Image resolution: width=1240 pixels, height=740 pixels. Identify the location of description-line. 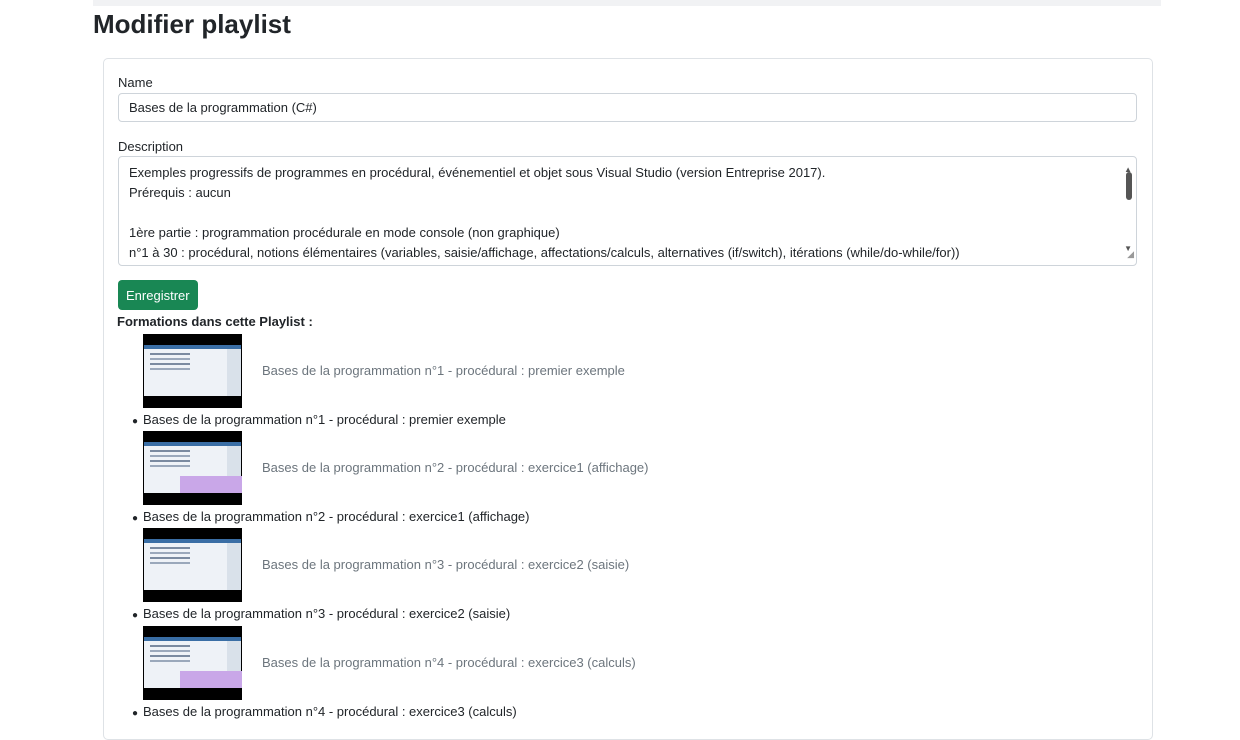
(618, 213).